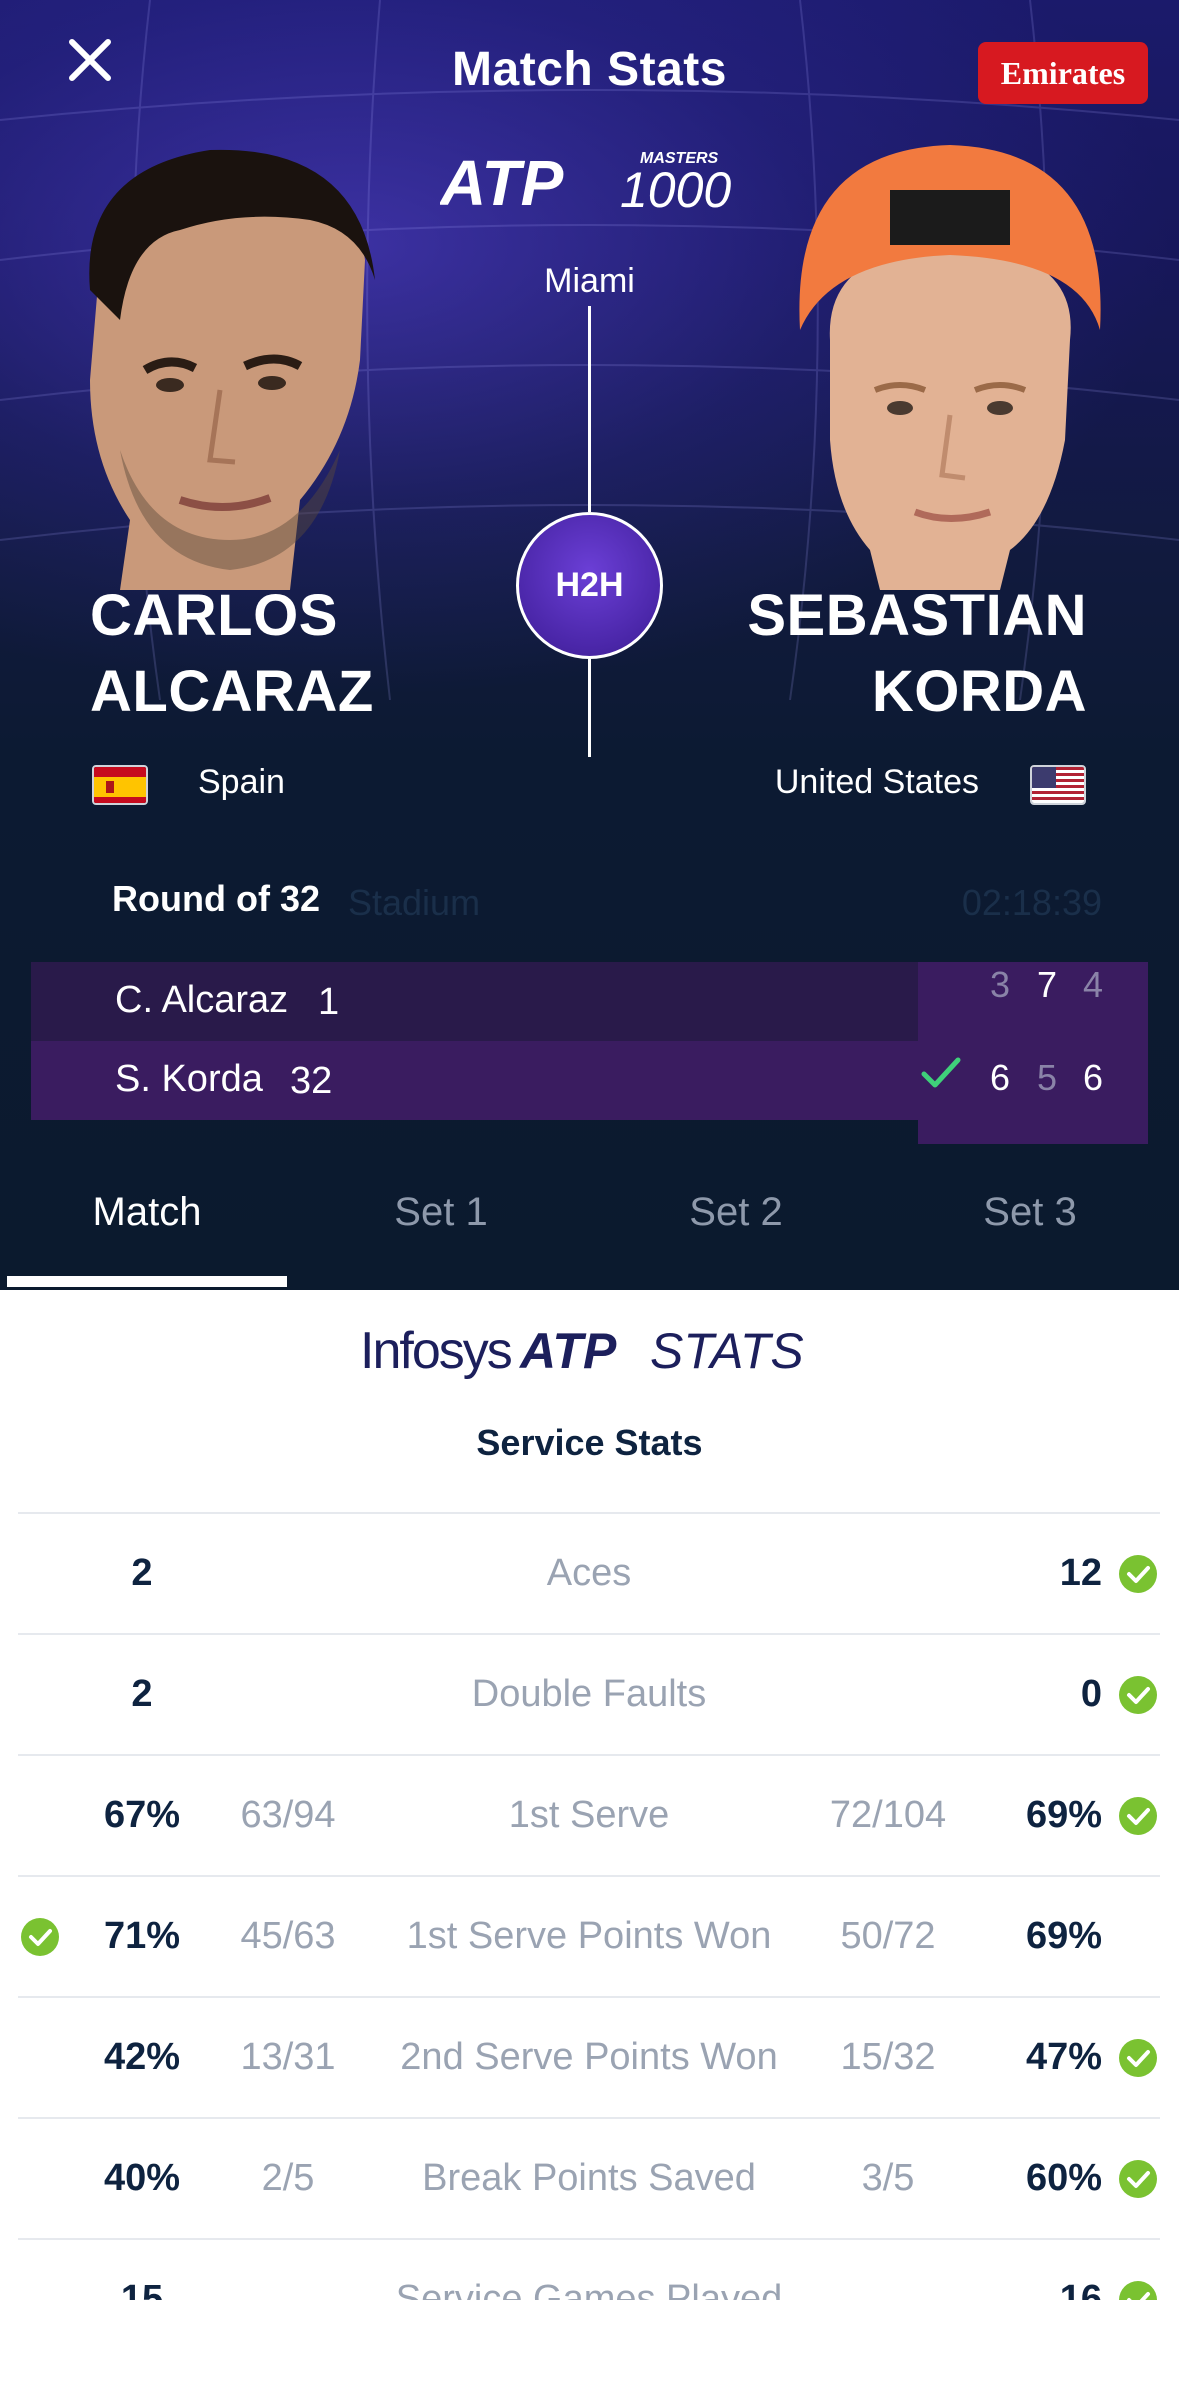 Image resolution: width=1179 pixels, height=2407 pixels. I want to click on stat-label: Aces, so click(589, 1573).